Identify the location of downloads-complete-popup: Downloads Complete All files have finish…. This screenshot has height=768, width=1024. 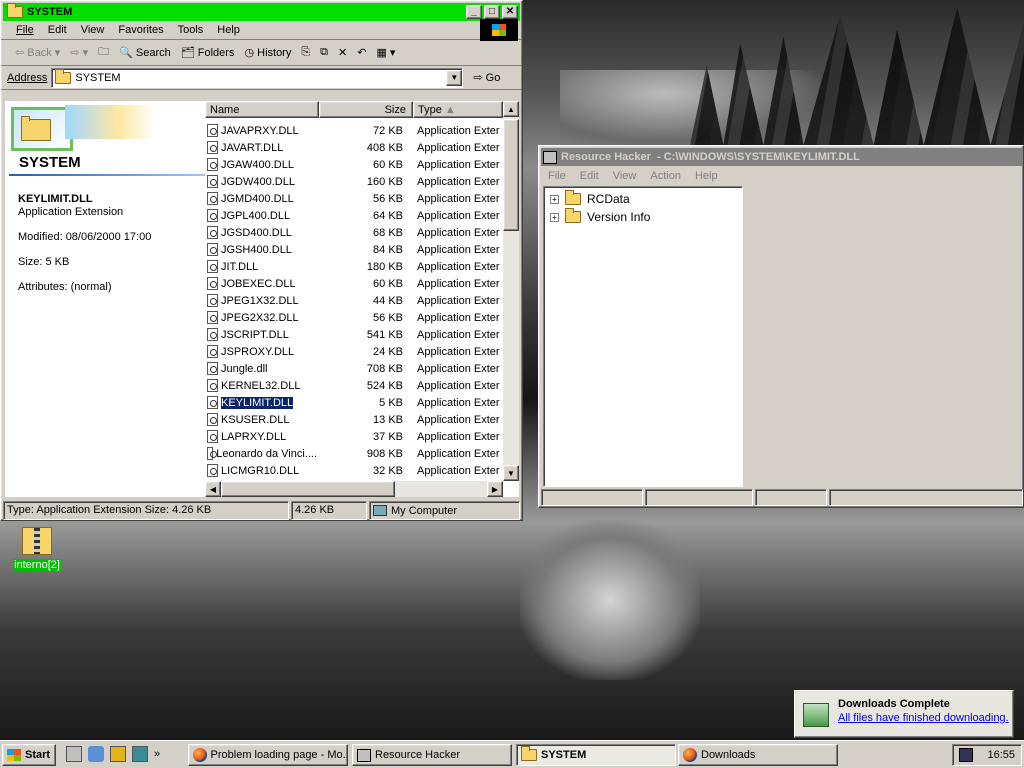
(904, 714).